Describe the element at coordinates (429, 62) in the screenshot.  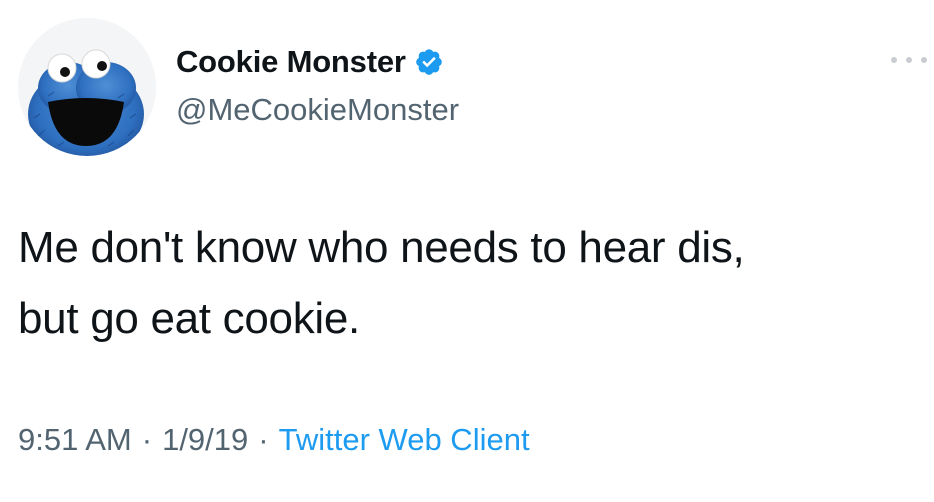
I see `verified-badge-icon` at that location.